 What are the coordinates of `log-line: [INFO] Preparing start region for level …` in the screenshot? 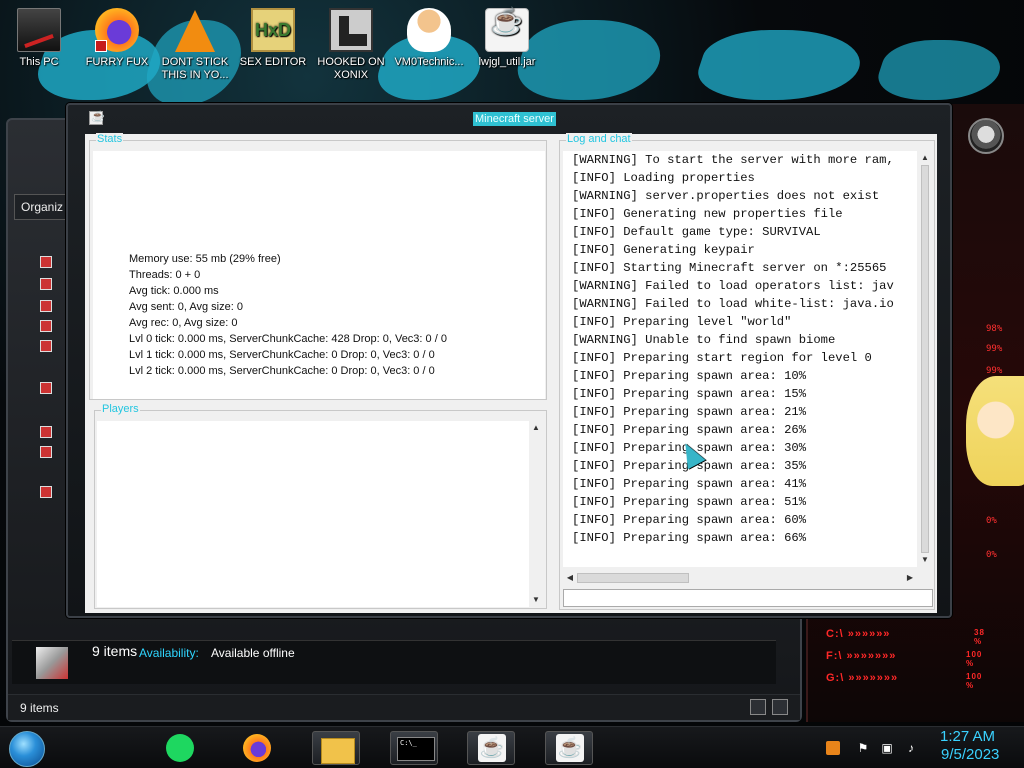 It's located at (722, 358).